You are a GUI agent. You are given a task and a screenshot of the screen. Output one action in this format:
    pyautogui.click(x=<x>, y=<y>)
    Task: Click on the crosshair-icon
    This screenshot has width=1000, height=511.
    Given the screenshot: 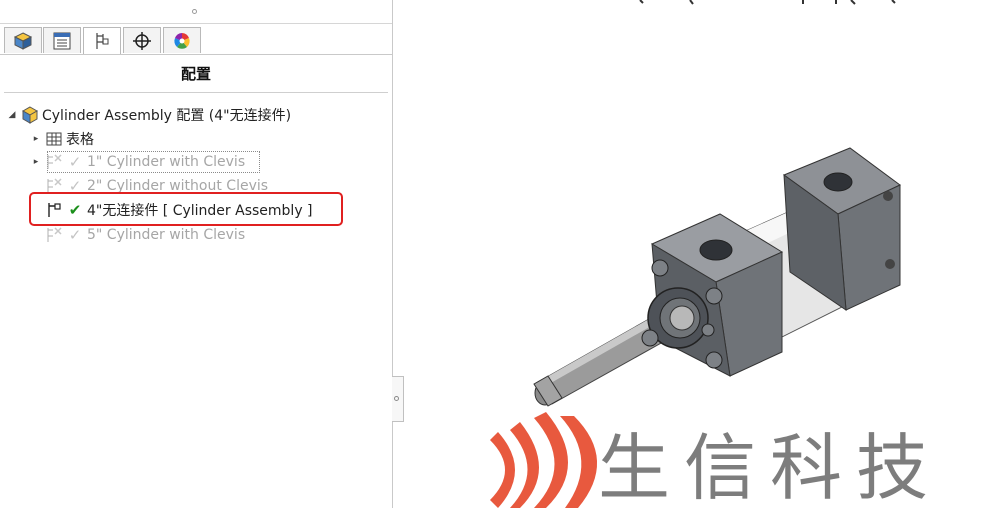 What is the action you would take?
    pyautogui.click(x=142, y=40)
    